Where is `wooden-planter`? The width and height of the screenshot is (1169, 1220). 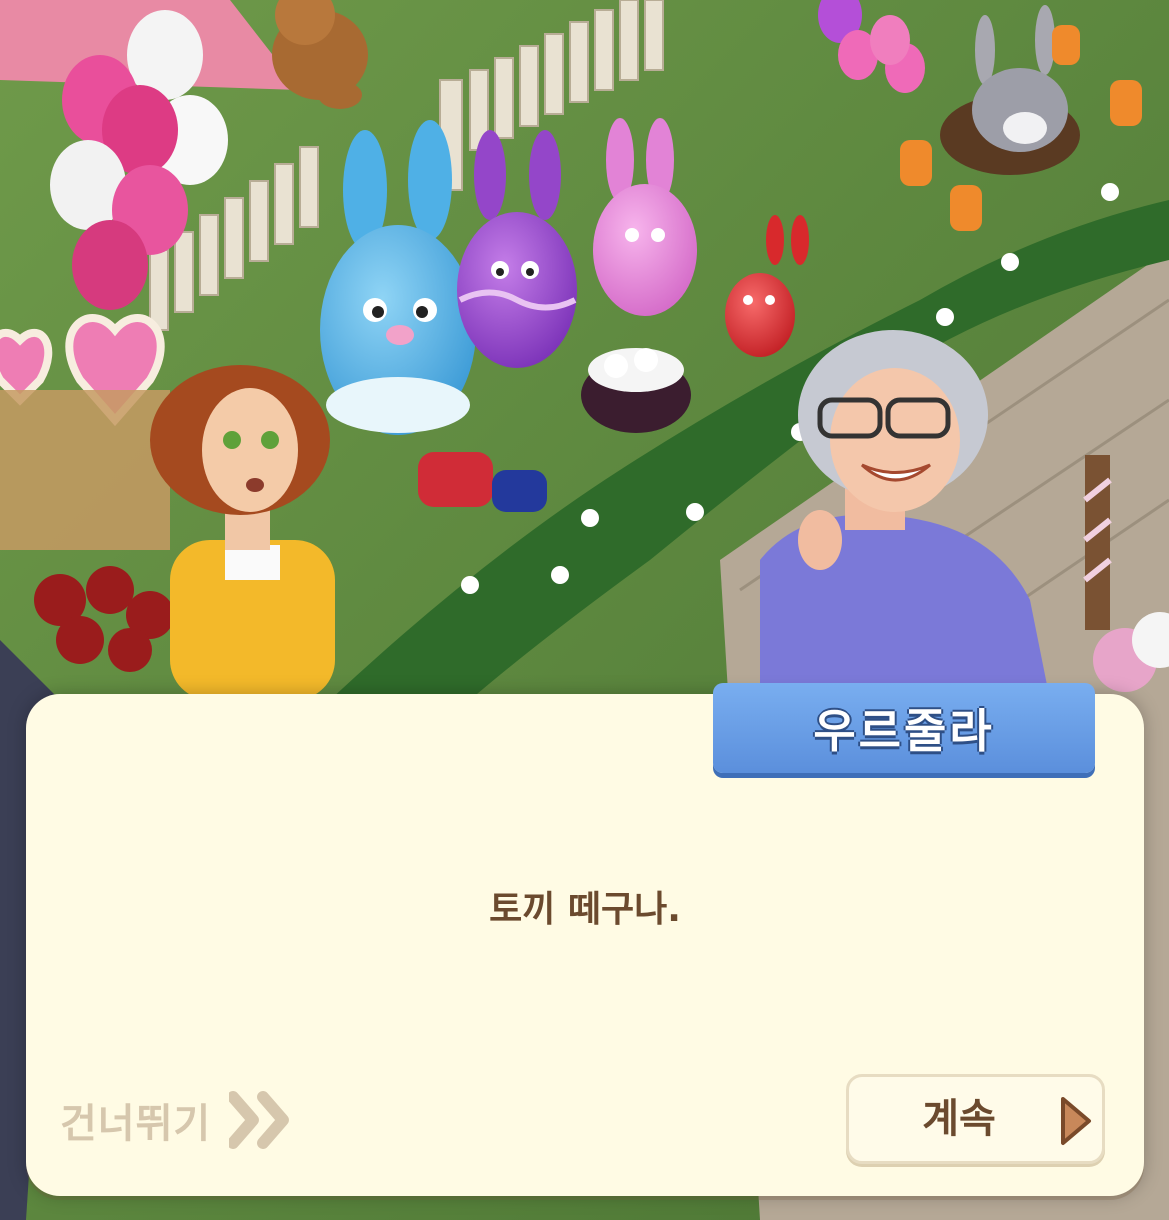 wooden-planter is located at coordinates (85, 470).